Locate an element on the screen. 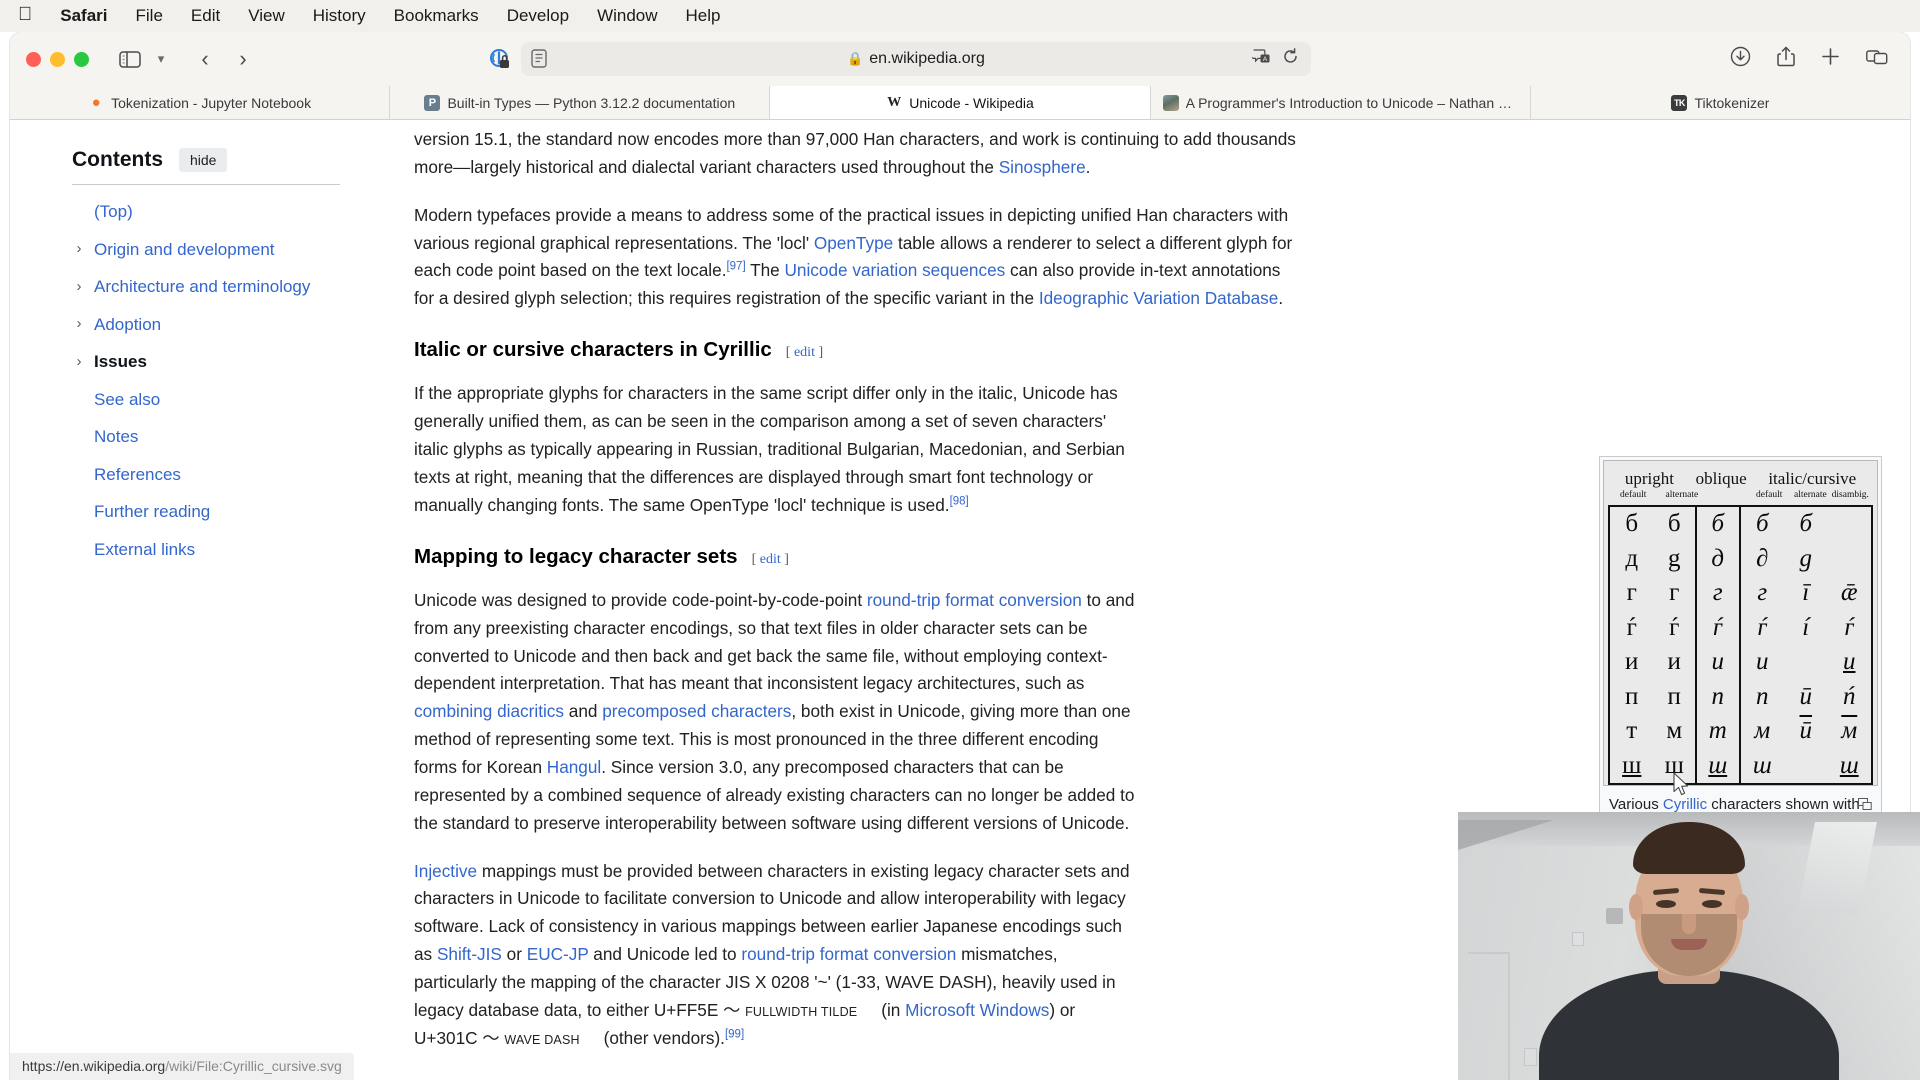  toc-item-label: Origin and development is located at coordinates (184, 249).